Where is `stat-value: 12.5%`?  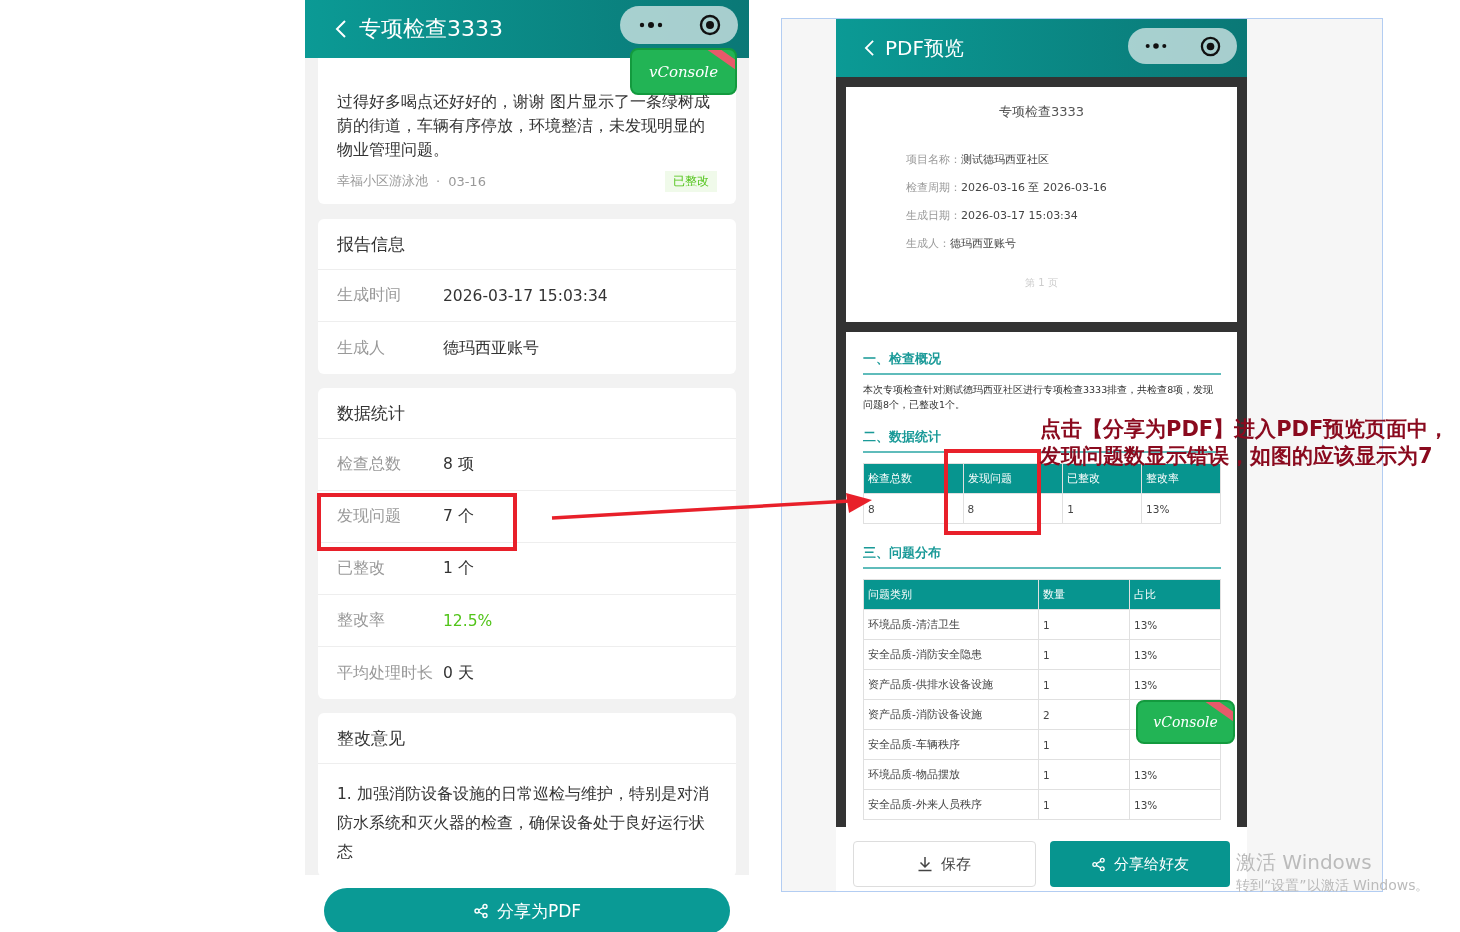
stat-value: 12.5% is located at coordinates (468, 620).